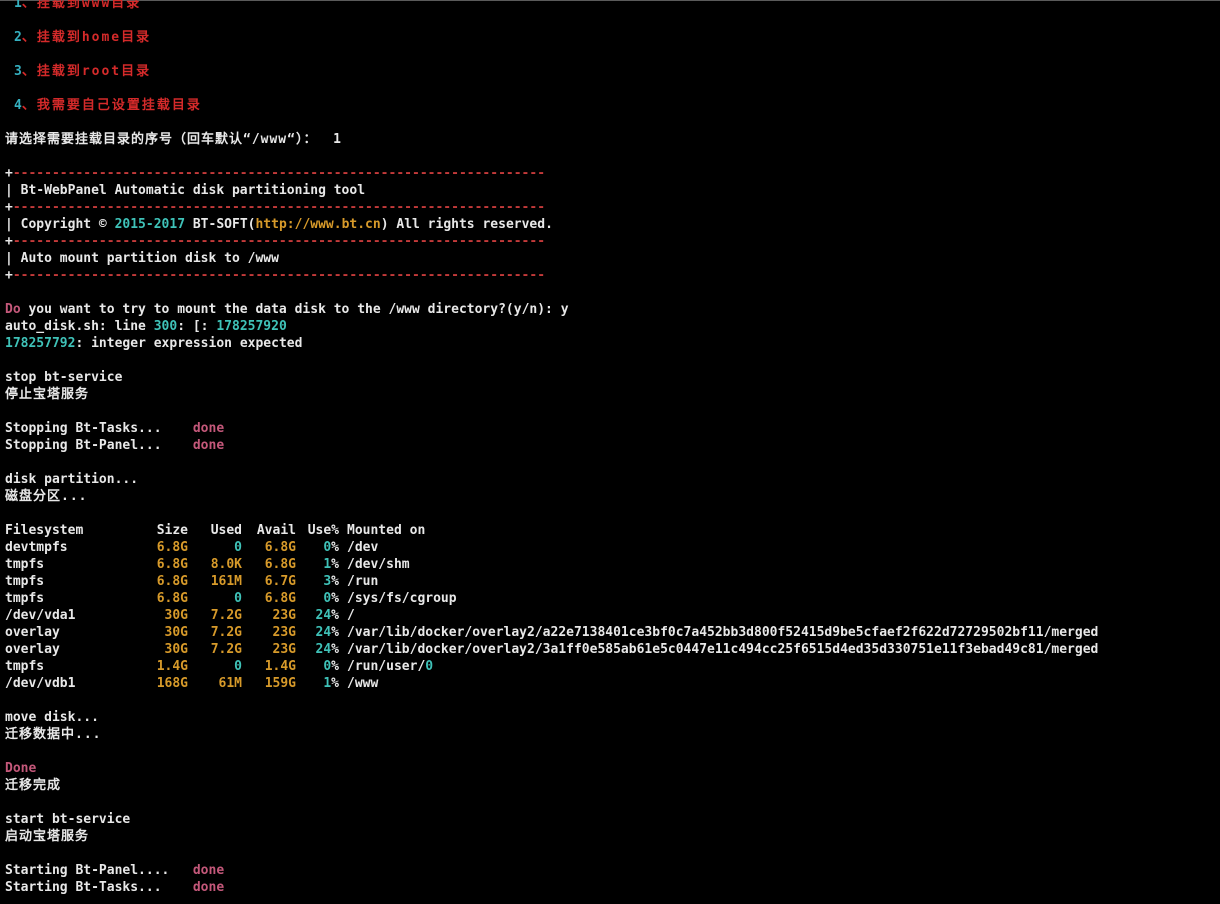 The image size is (1220, 904). Describe the element at coordinates (215, 530) in the screenshot. I see `df-header: Filesystem Size Used Avail Use% Mounted on` at that location.